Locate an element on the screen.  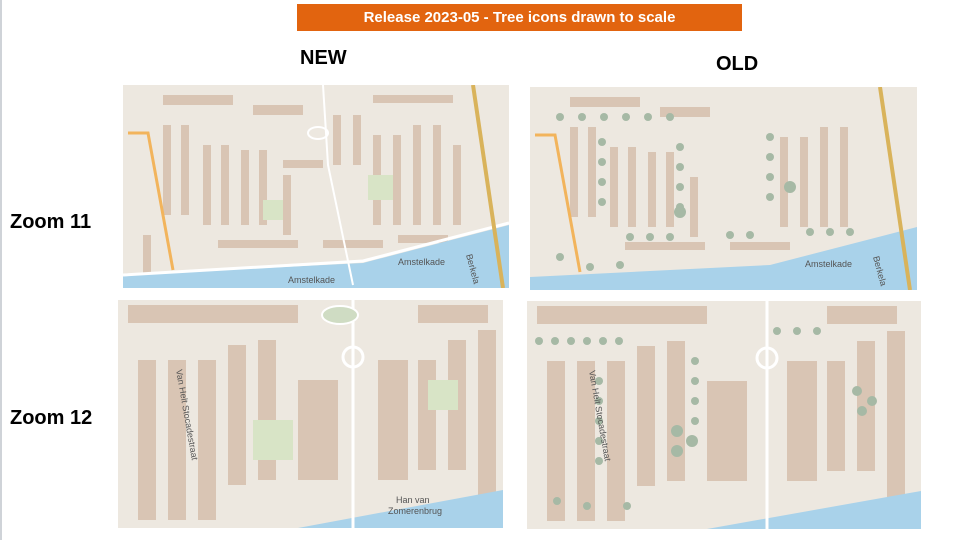
slide-border is located at coordinates (1, 270).